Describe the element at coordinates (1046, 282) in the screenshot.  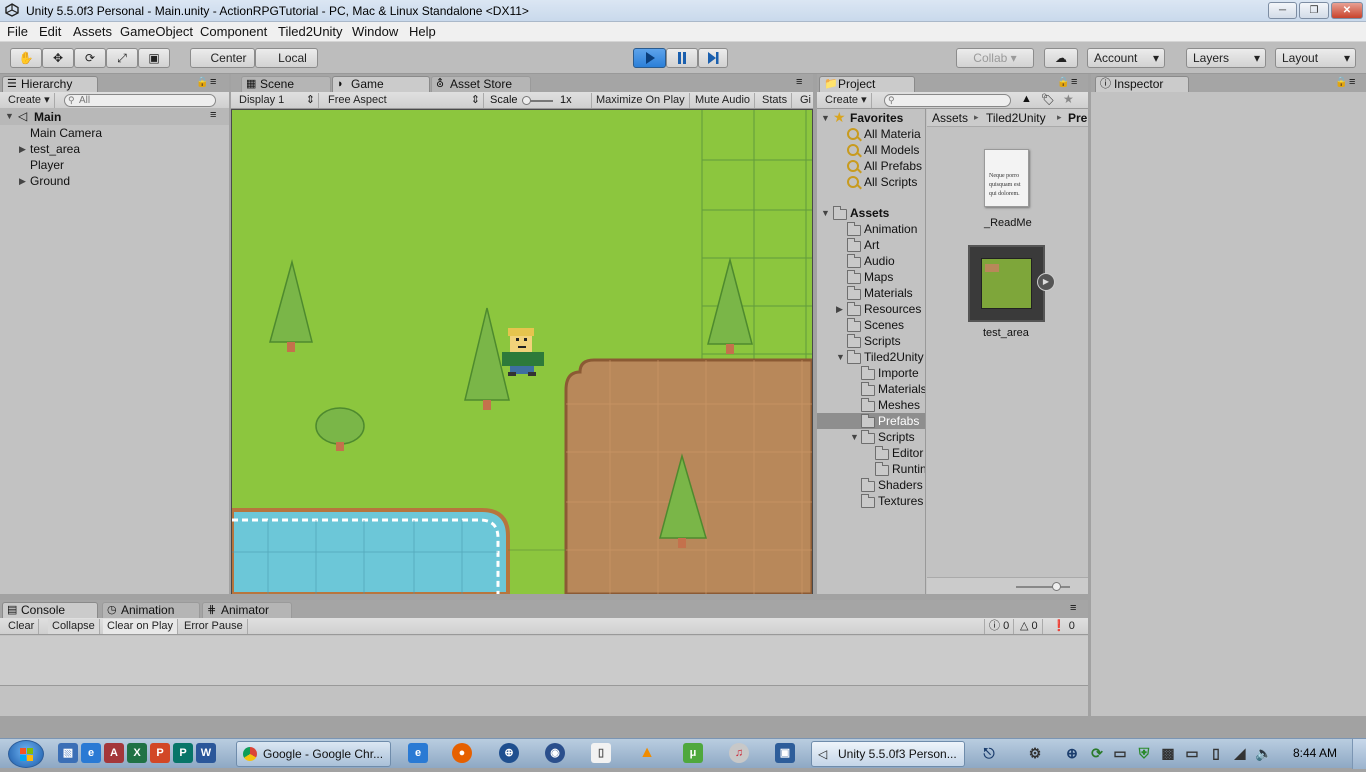
I see `expand-prefab-icon: ▶` at that location.